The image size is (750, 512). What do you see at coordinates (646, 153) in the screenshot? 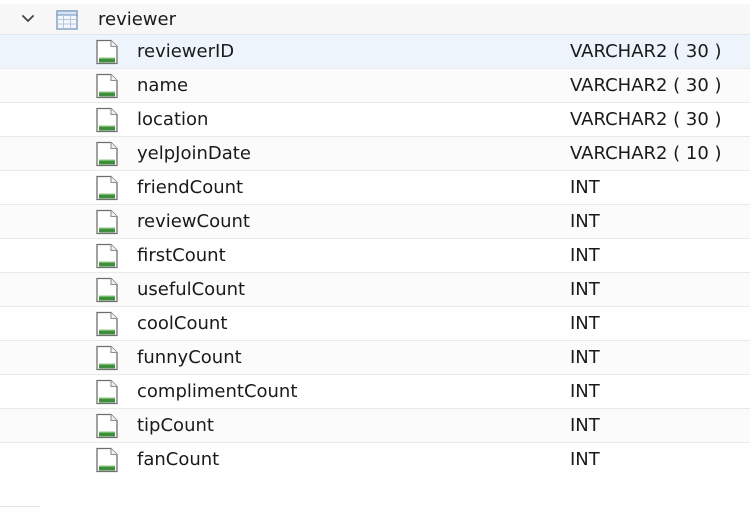
I see `column-type: VARCHAR2 ( 10 )` at bounding box center [646, 153].